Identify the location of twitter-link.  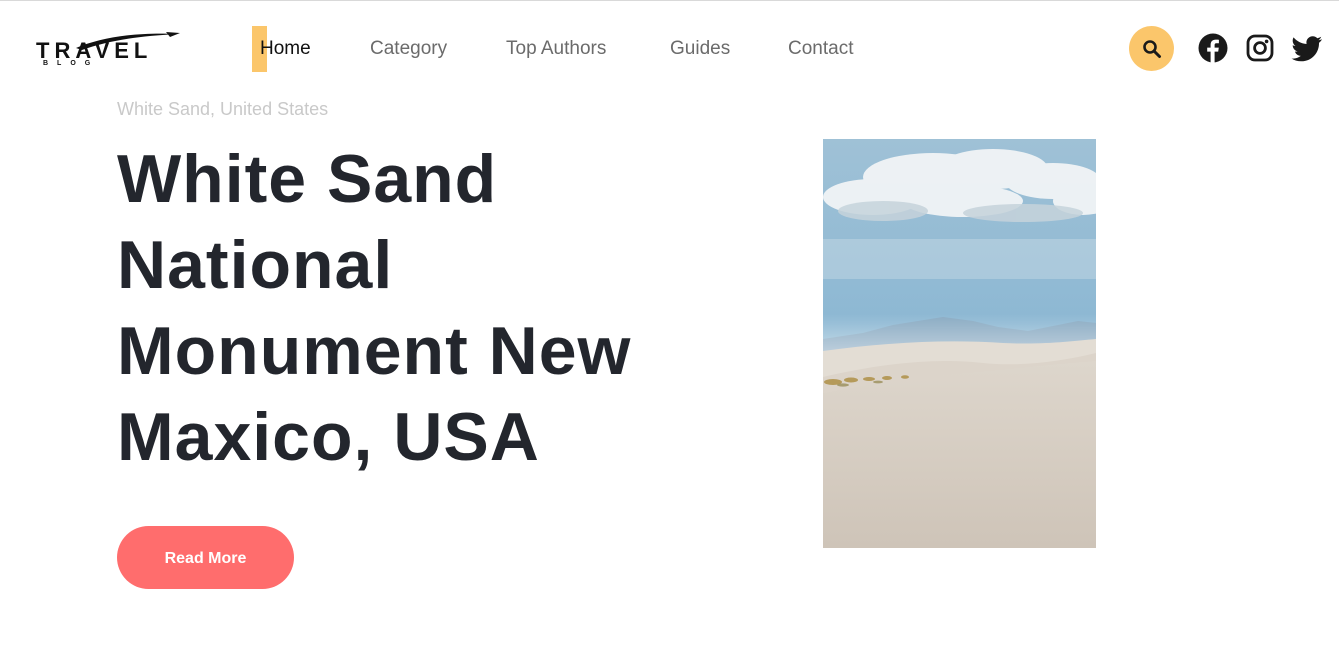
(1306, 48).